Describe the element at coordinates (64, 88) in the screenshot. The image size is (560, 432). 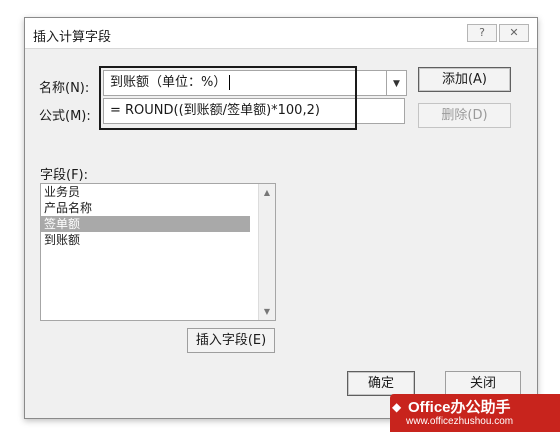
I see `name-label: 名称(N):` at that location.